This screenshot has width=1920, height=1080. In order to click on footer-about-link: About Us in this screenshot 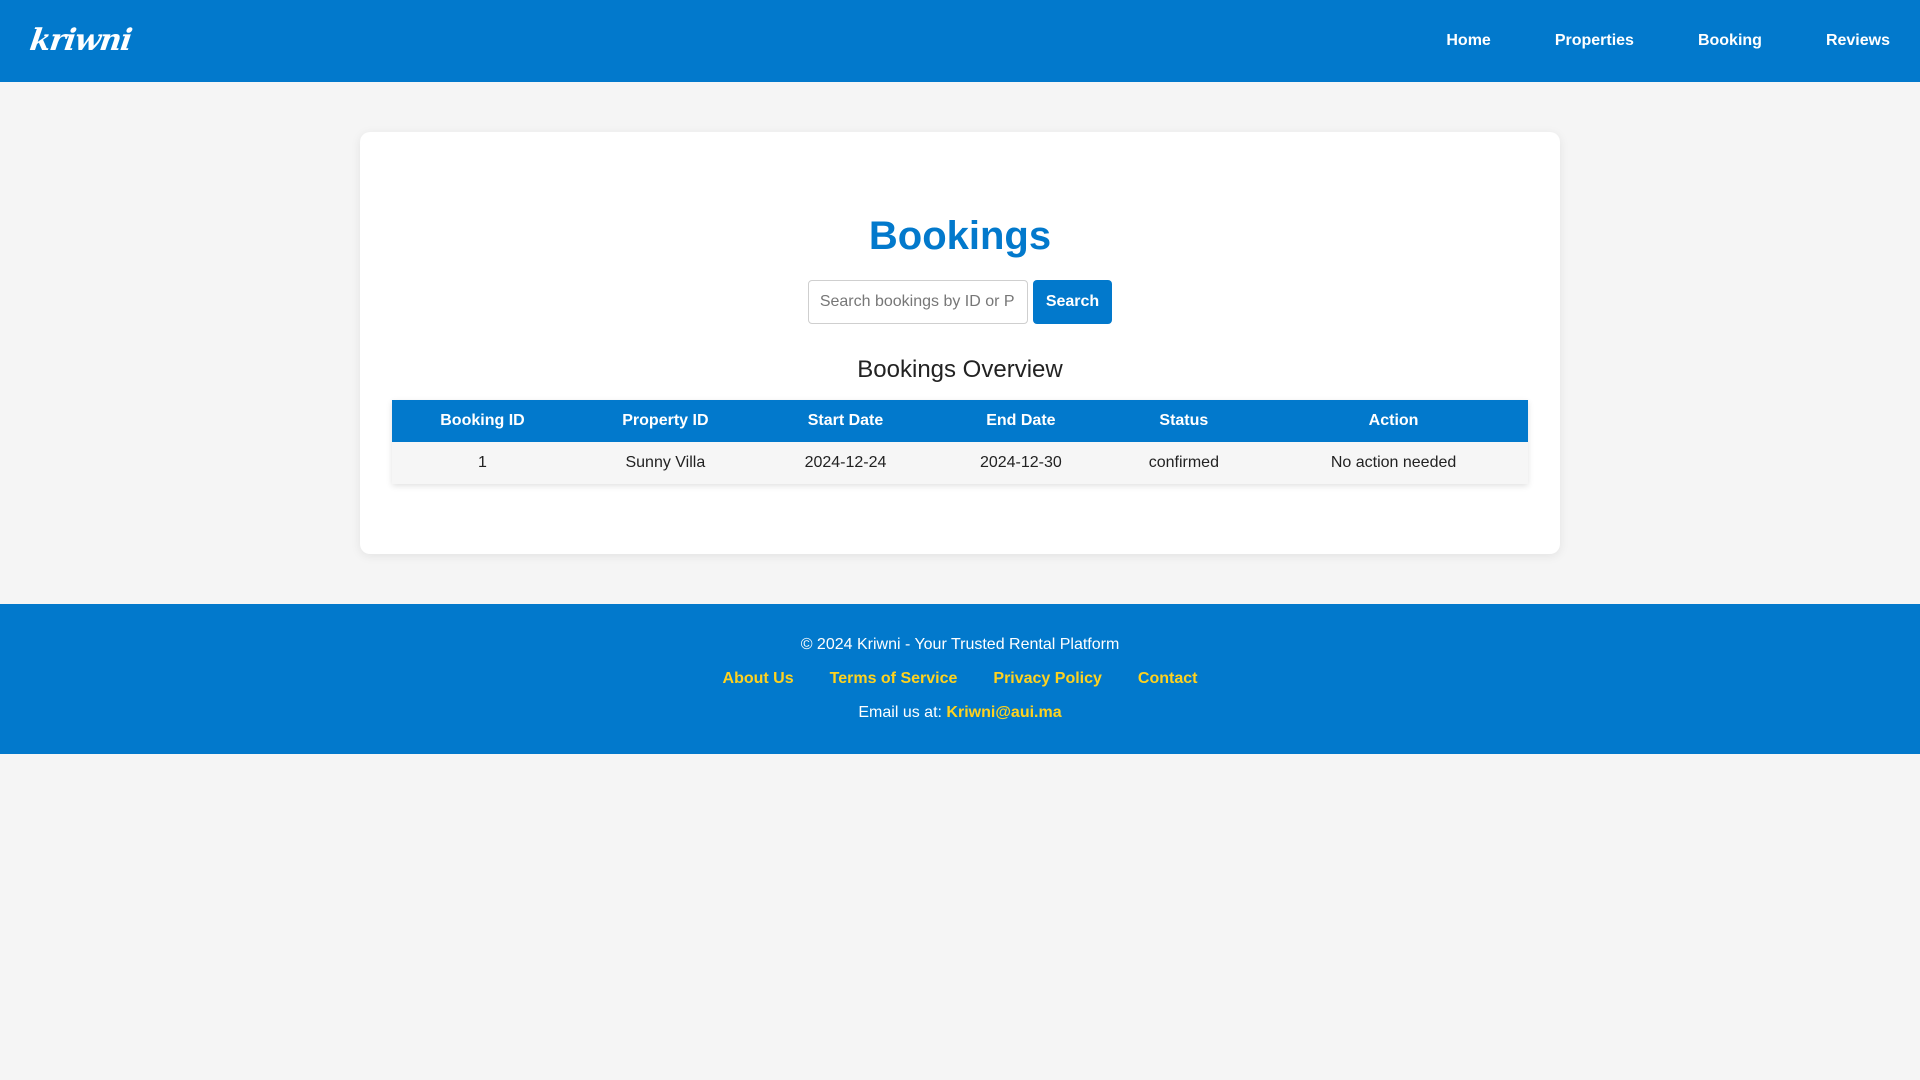, I will do `click(758, 679)`.